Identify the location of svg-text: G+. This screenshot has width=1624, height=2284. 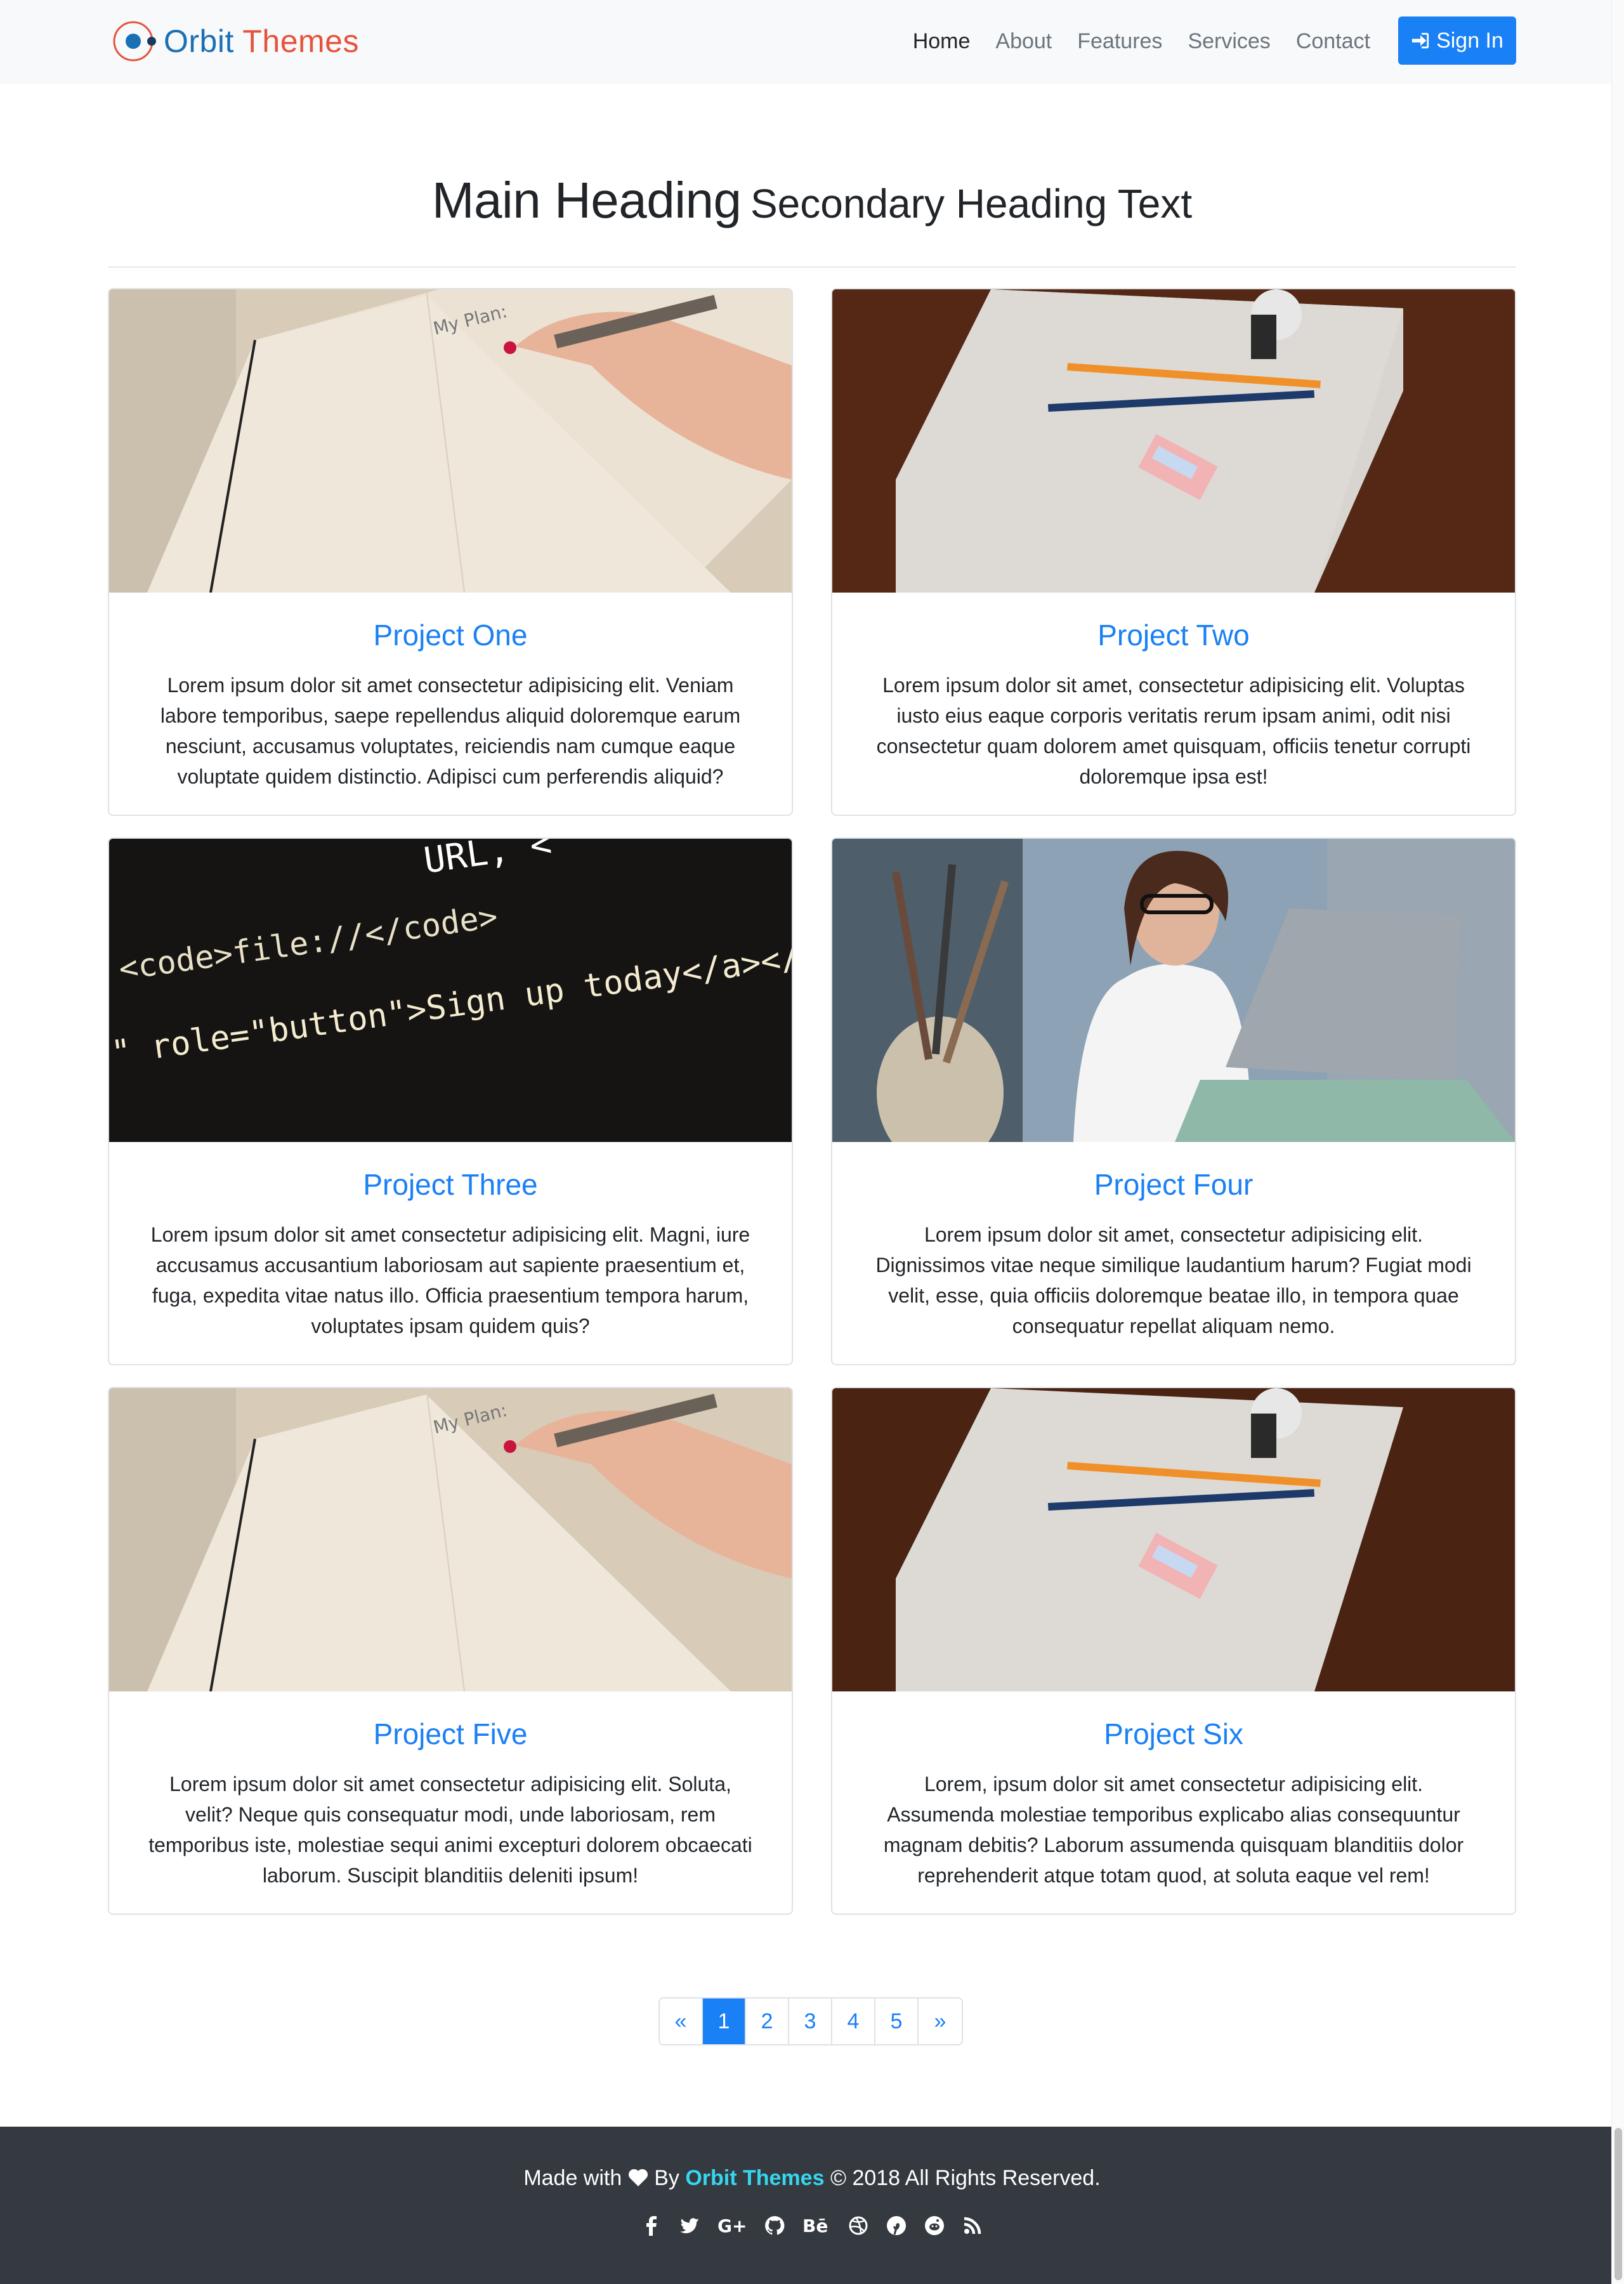
(732, 2225).